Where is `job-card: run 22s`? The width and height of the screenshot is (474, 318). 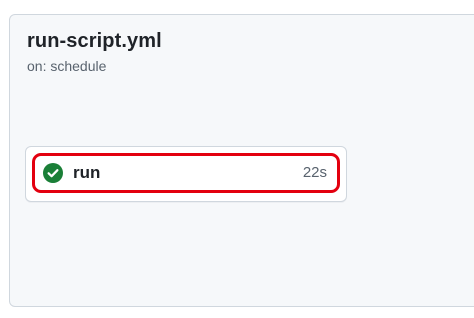 job-card: run 22s is located at coordinates (186, 174).